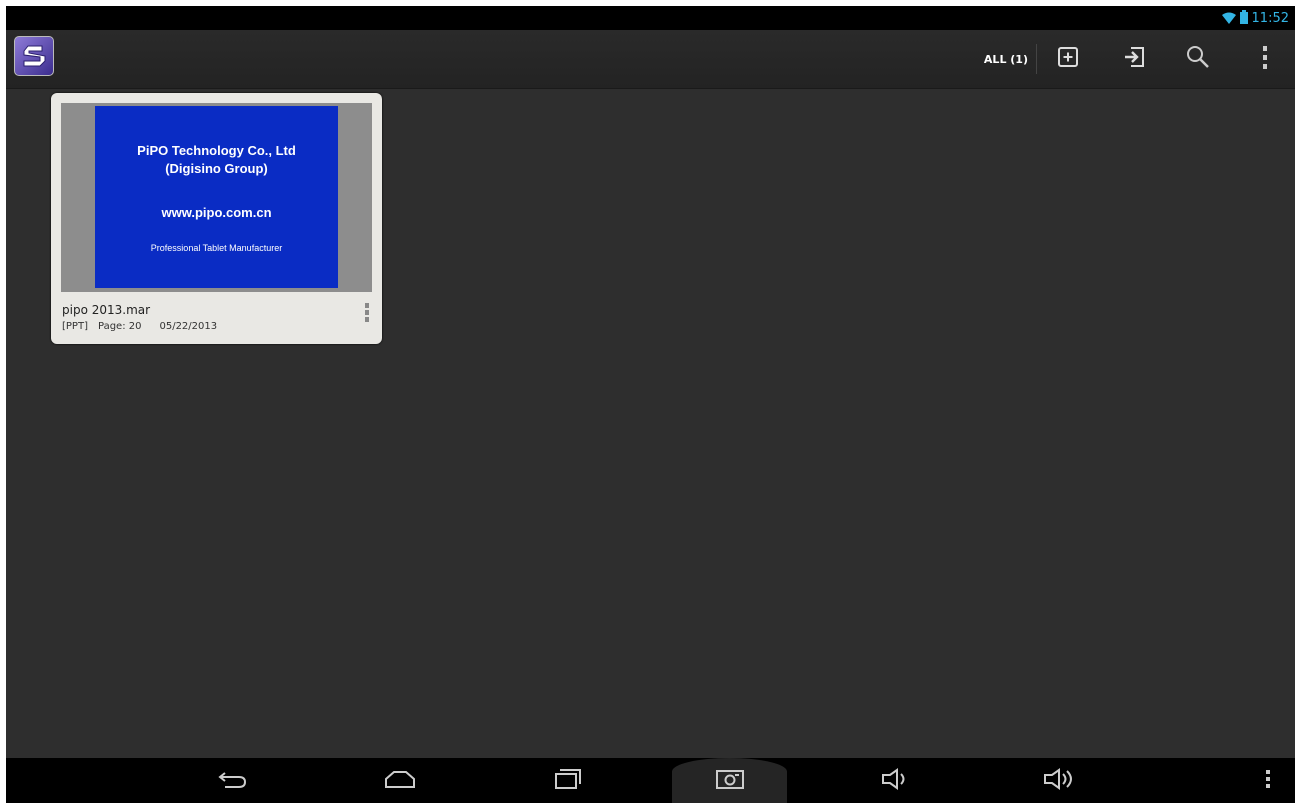 This screenshot has height=803, width=1295. What do you see at coordinates (650, 18) in the screenshot?
I see `status-bar: 11:52` at bounding box center [650, 18].